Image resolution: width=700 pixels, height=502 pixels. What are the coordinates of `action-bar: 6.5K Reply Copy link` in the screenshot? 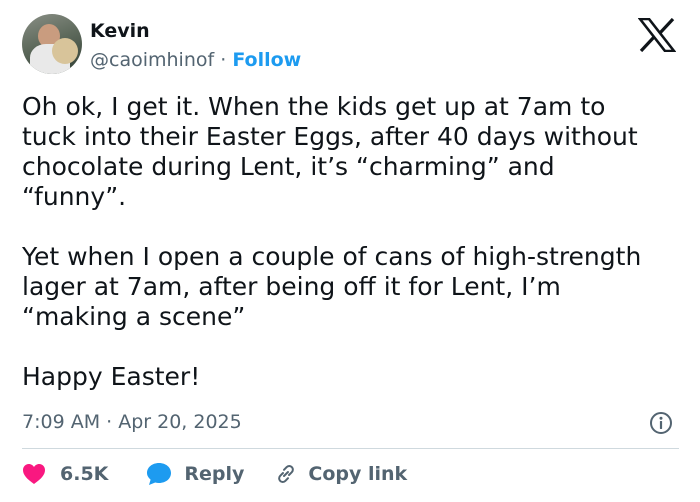 It's located at (214, 474).